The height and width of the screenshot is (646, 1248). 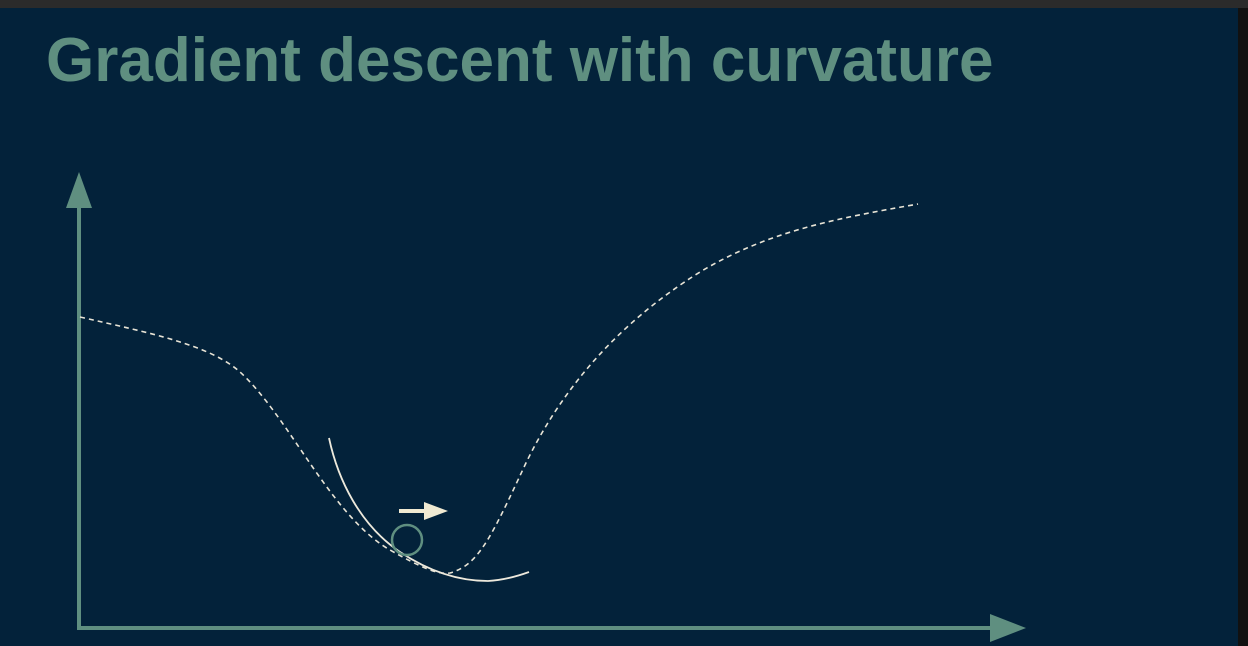 What do you see at coordinates (1008, 628) in the screenshot?
I see `x-axis-arrowhead-icon` at bounding box center [1008, 628].